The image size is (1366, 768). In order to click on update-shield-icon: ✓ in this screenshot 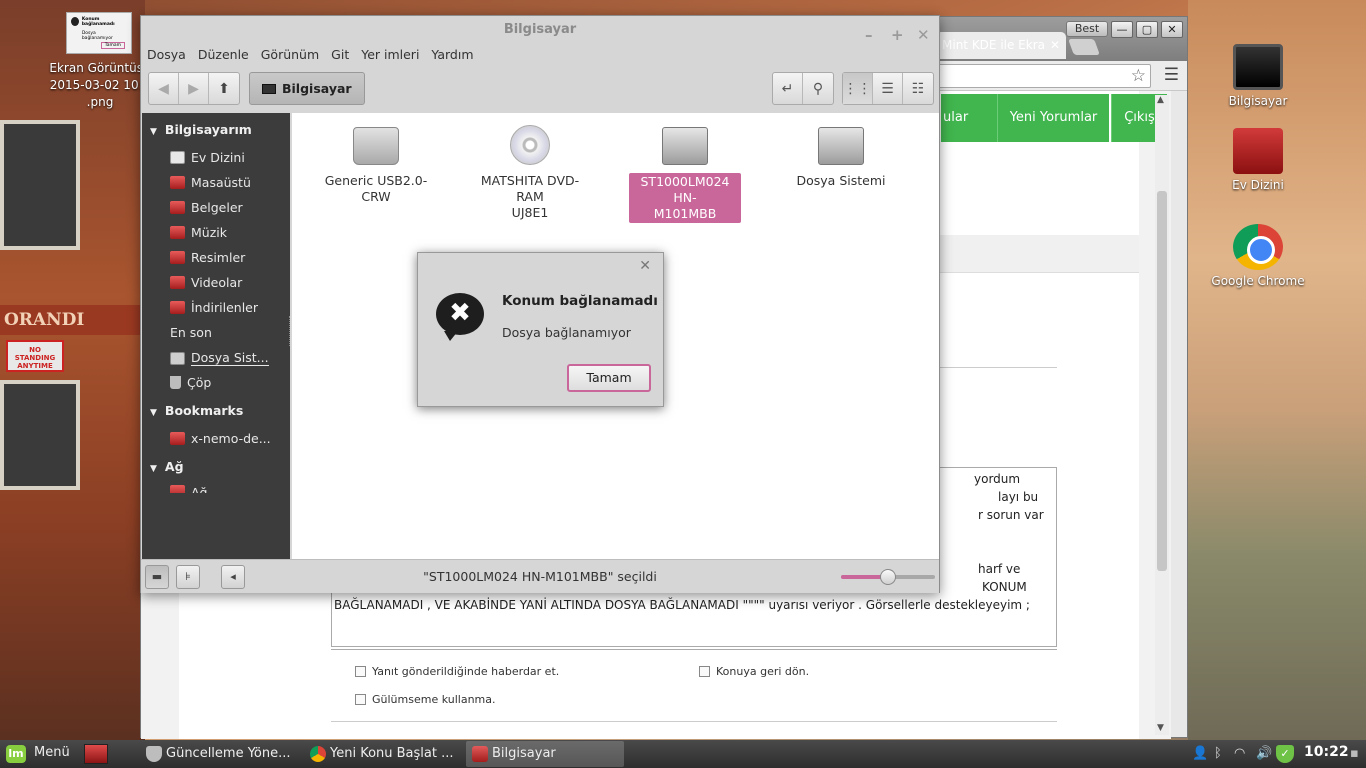, I will do `click(1285, 754)`.